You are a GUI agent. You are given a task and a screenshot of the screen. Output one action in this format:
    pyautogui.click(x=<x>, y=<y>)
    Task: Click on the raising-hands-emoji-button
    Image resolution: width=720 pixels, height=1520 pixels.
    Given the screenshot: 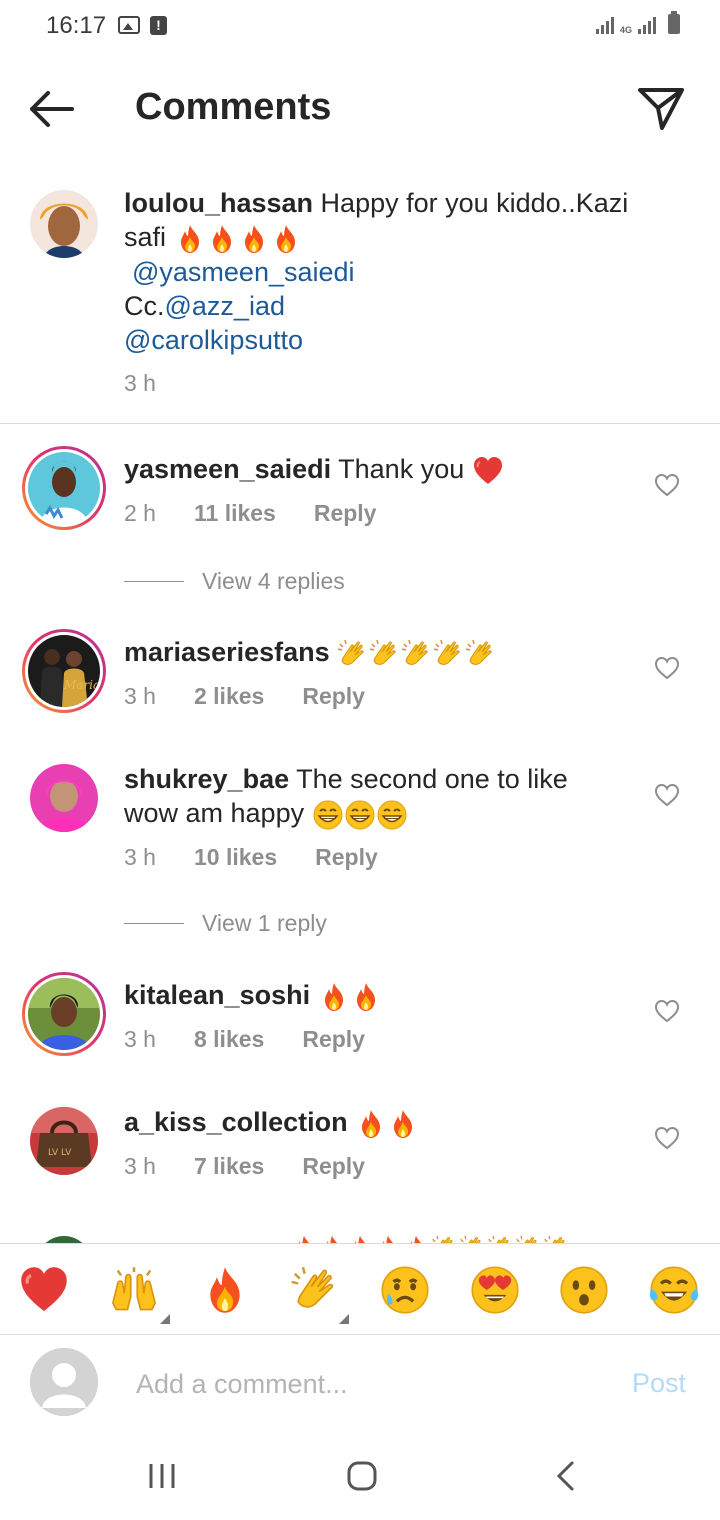 What is the action you would take?
    pyautogui.click(x=134, y=1290)
    